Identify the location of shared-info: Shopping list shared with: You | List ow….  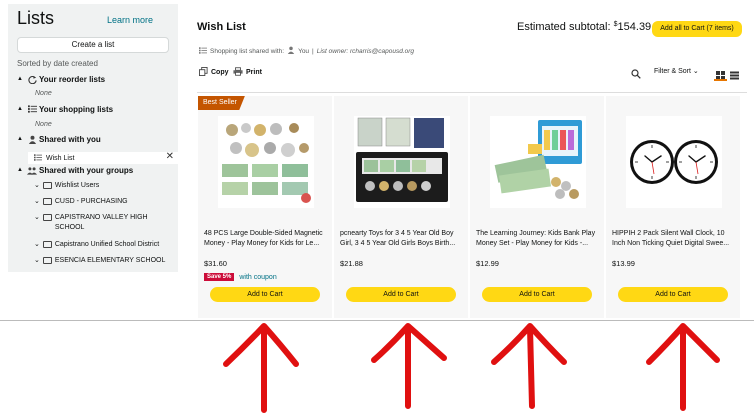
(306, 51).